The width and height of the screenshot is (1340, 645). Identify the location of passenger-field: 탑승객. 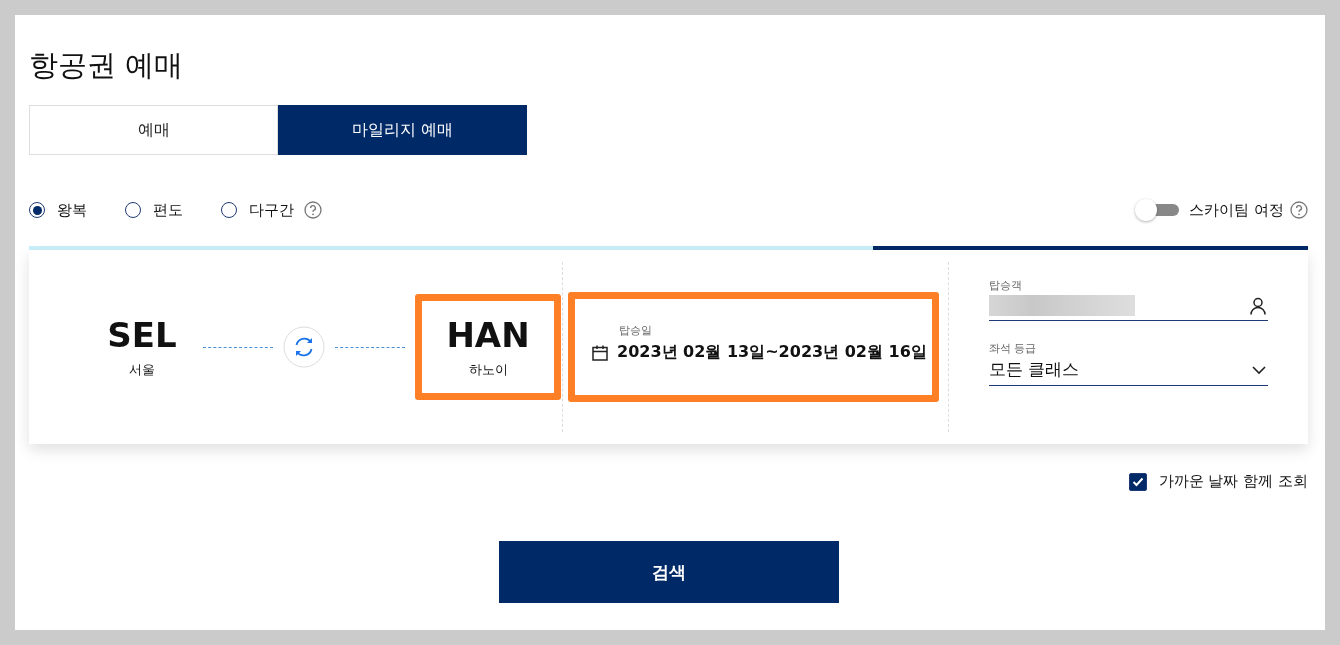
(1128, 299).